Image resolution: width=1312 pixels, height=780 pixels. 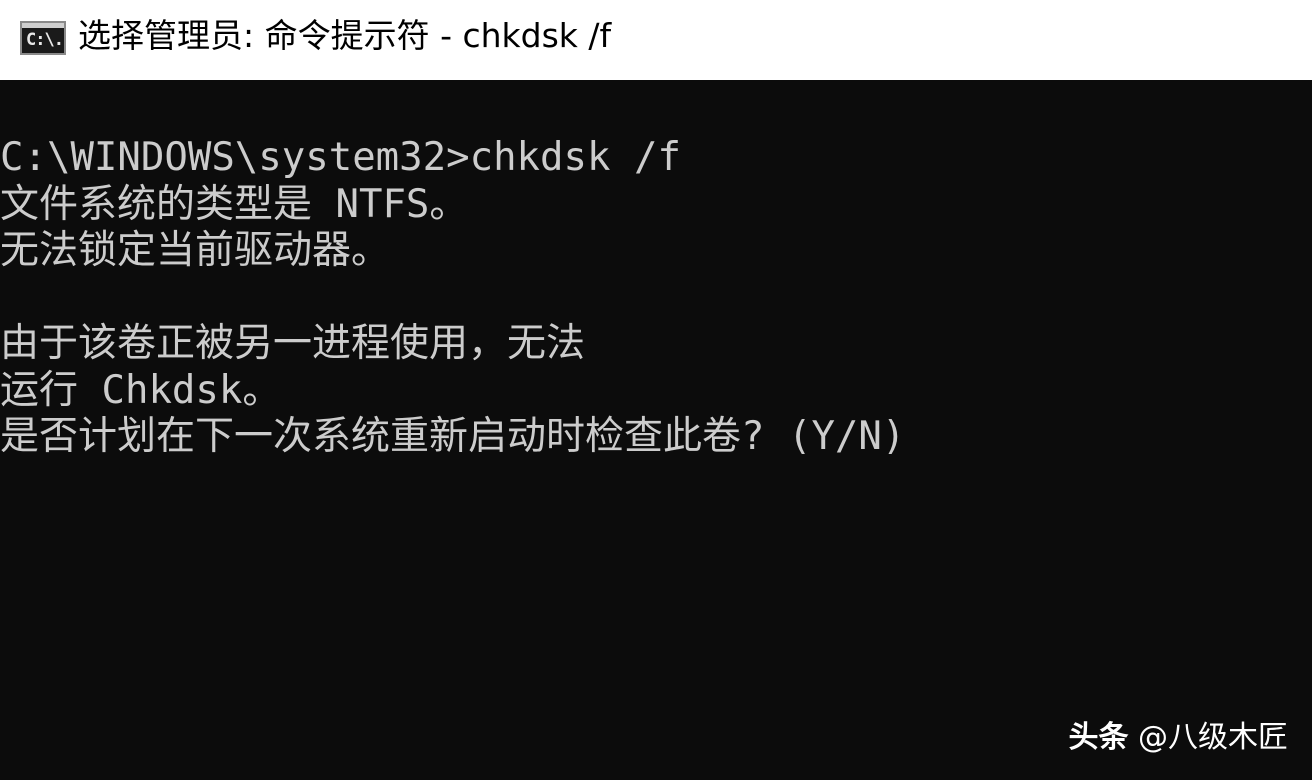 What do you see at coordinates (340, 157) in the screenshot?
I see `console-line-command: C:\WINDOWS\system32>chkdsk /f` at bounding box center [340, 157].